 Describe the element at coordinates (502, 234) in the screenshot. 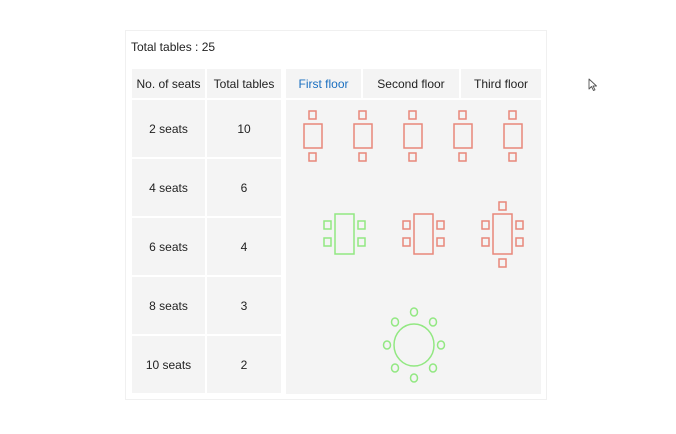

I see `table-6-seats` at that location.